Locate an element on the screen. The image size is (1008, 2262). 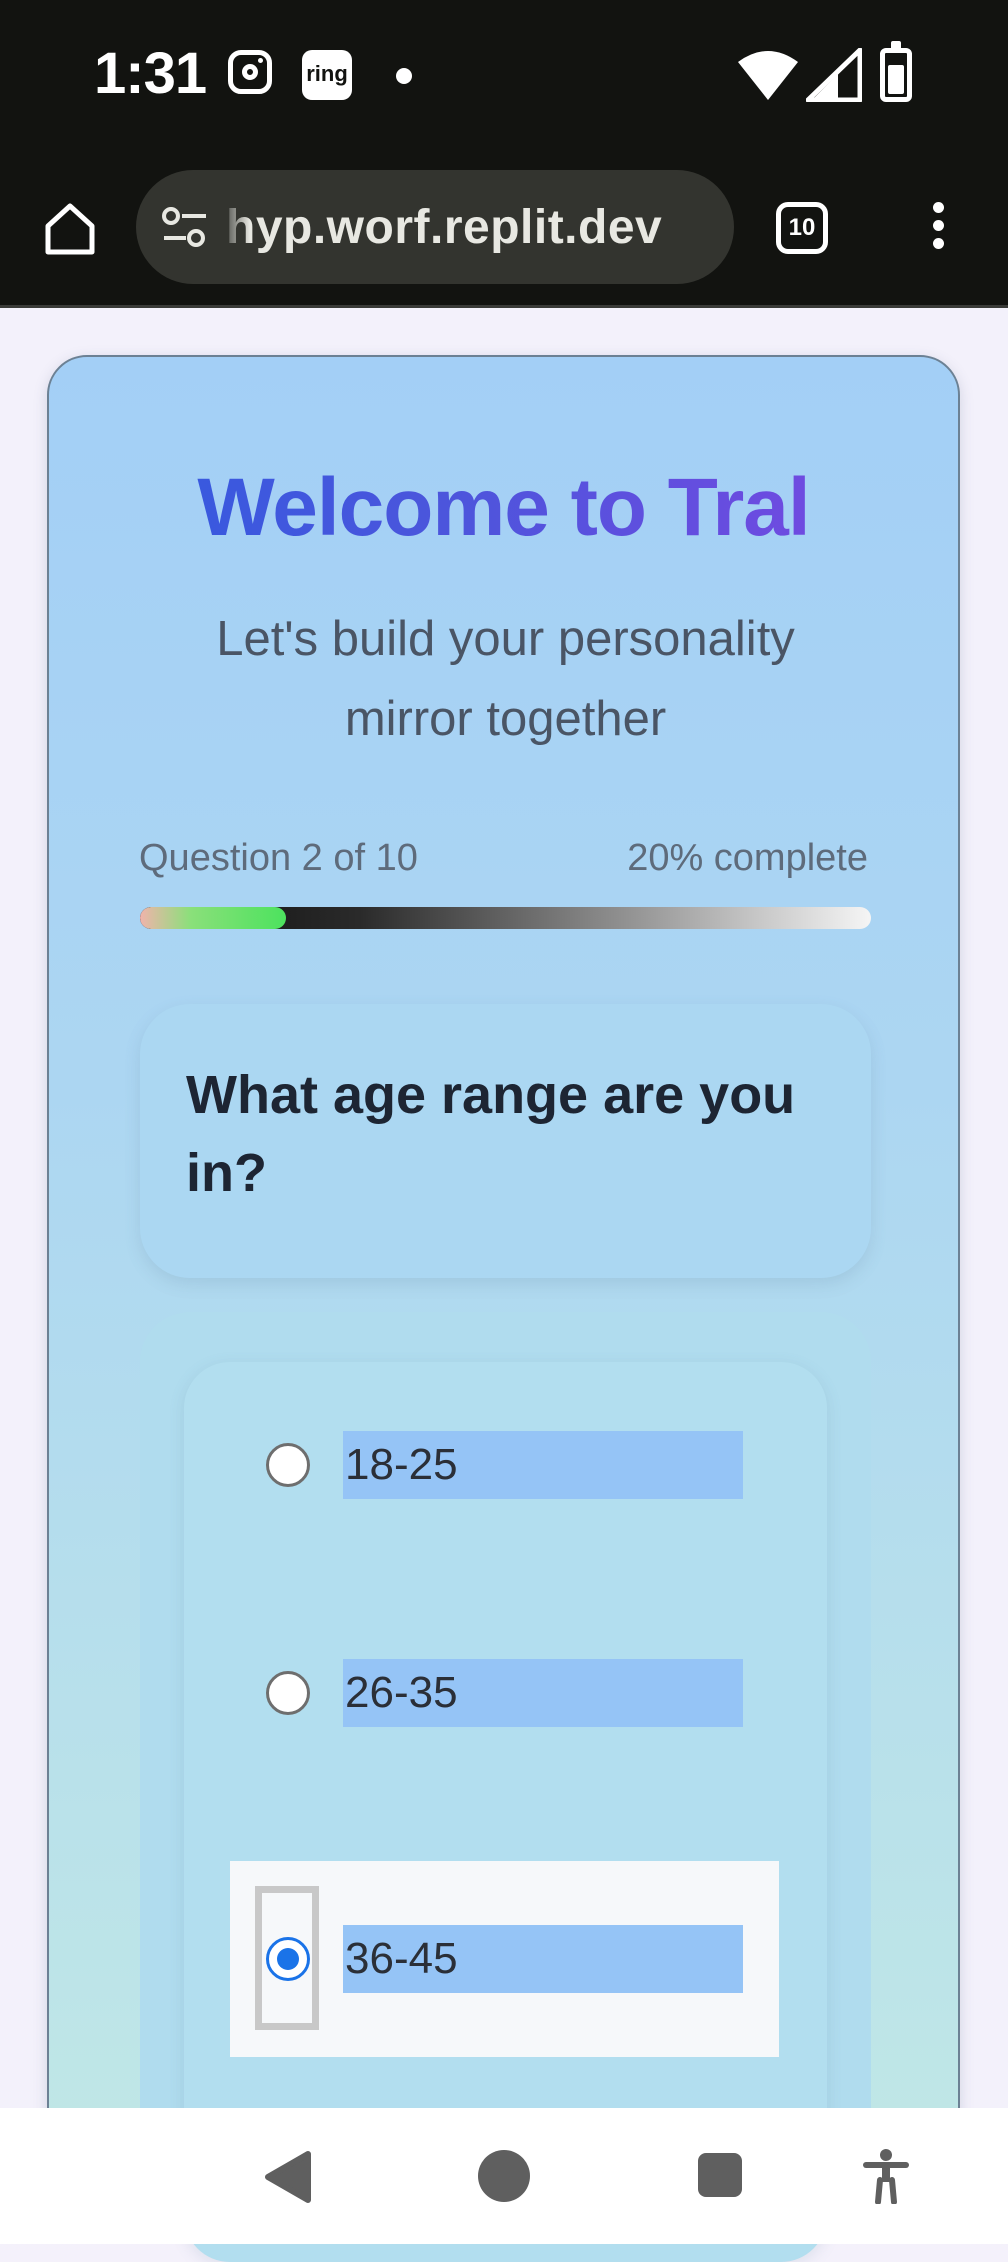
url-text: hyp.worf.replit.dev is located at coordinates (444, 227).